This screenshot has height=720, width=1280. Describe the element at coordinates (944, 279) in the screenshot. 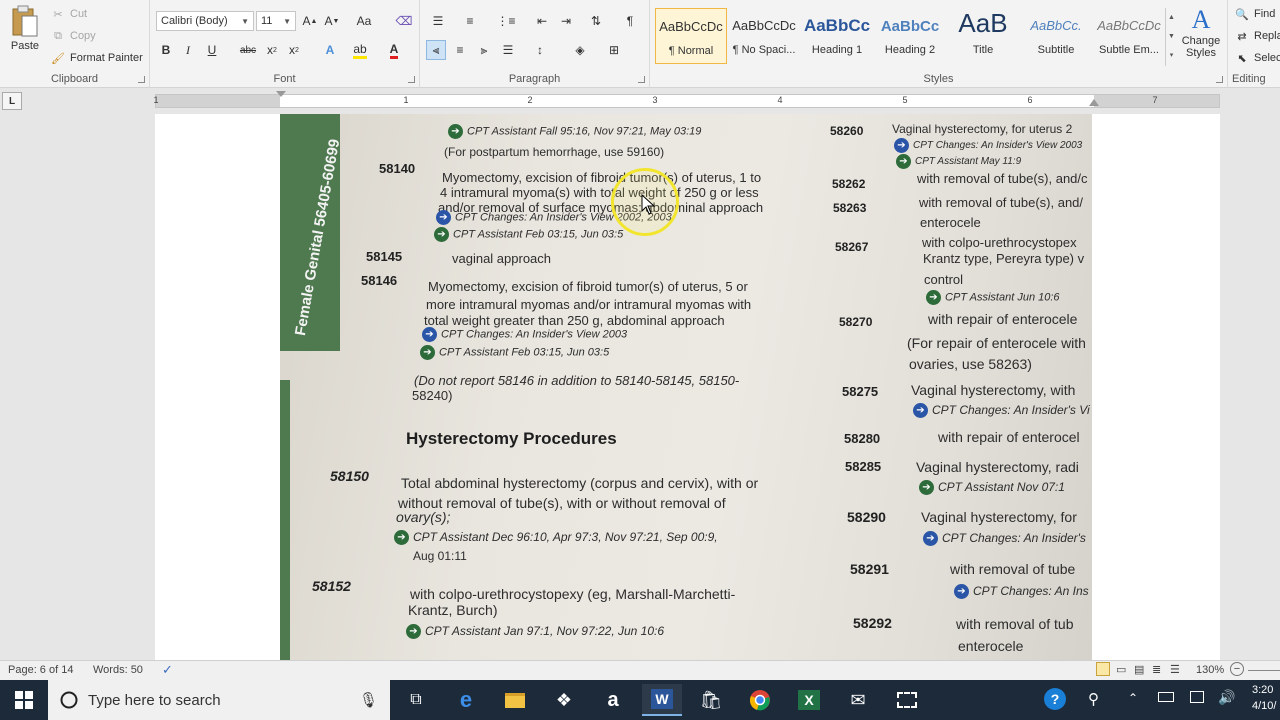

I see `code-description: control` at that location.